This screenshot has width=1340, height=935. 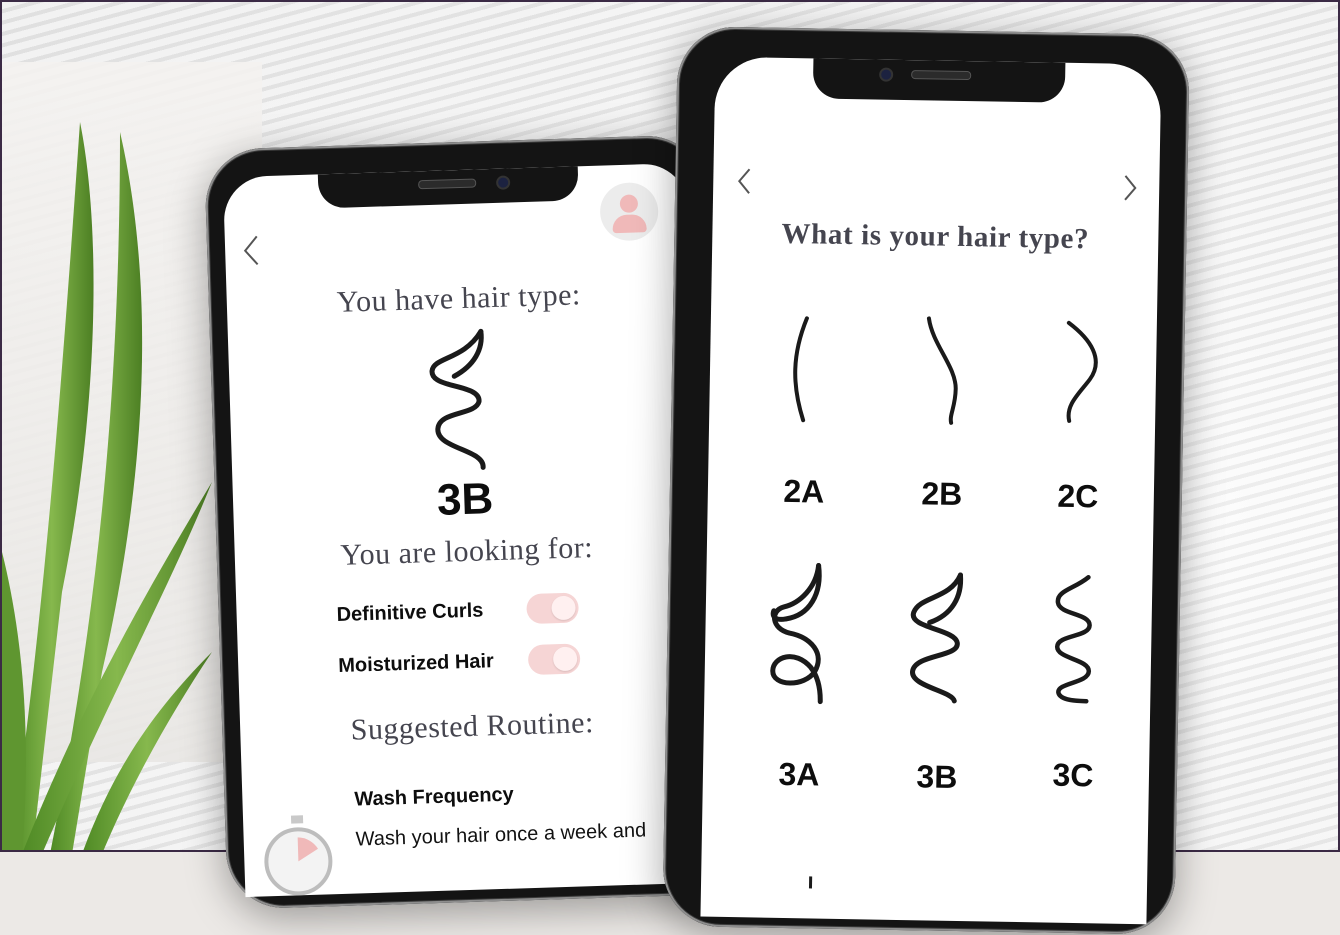 I want to click on profile-avatar, so click(x=629, y=211).